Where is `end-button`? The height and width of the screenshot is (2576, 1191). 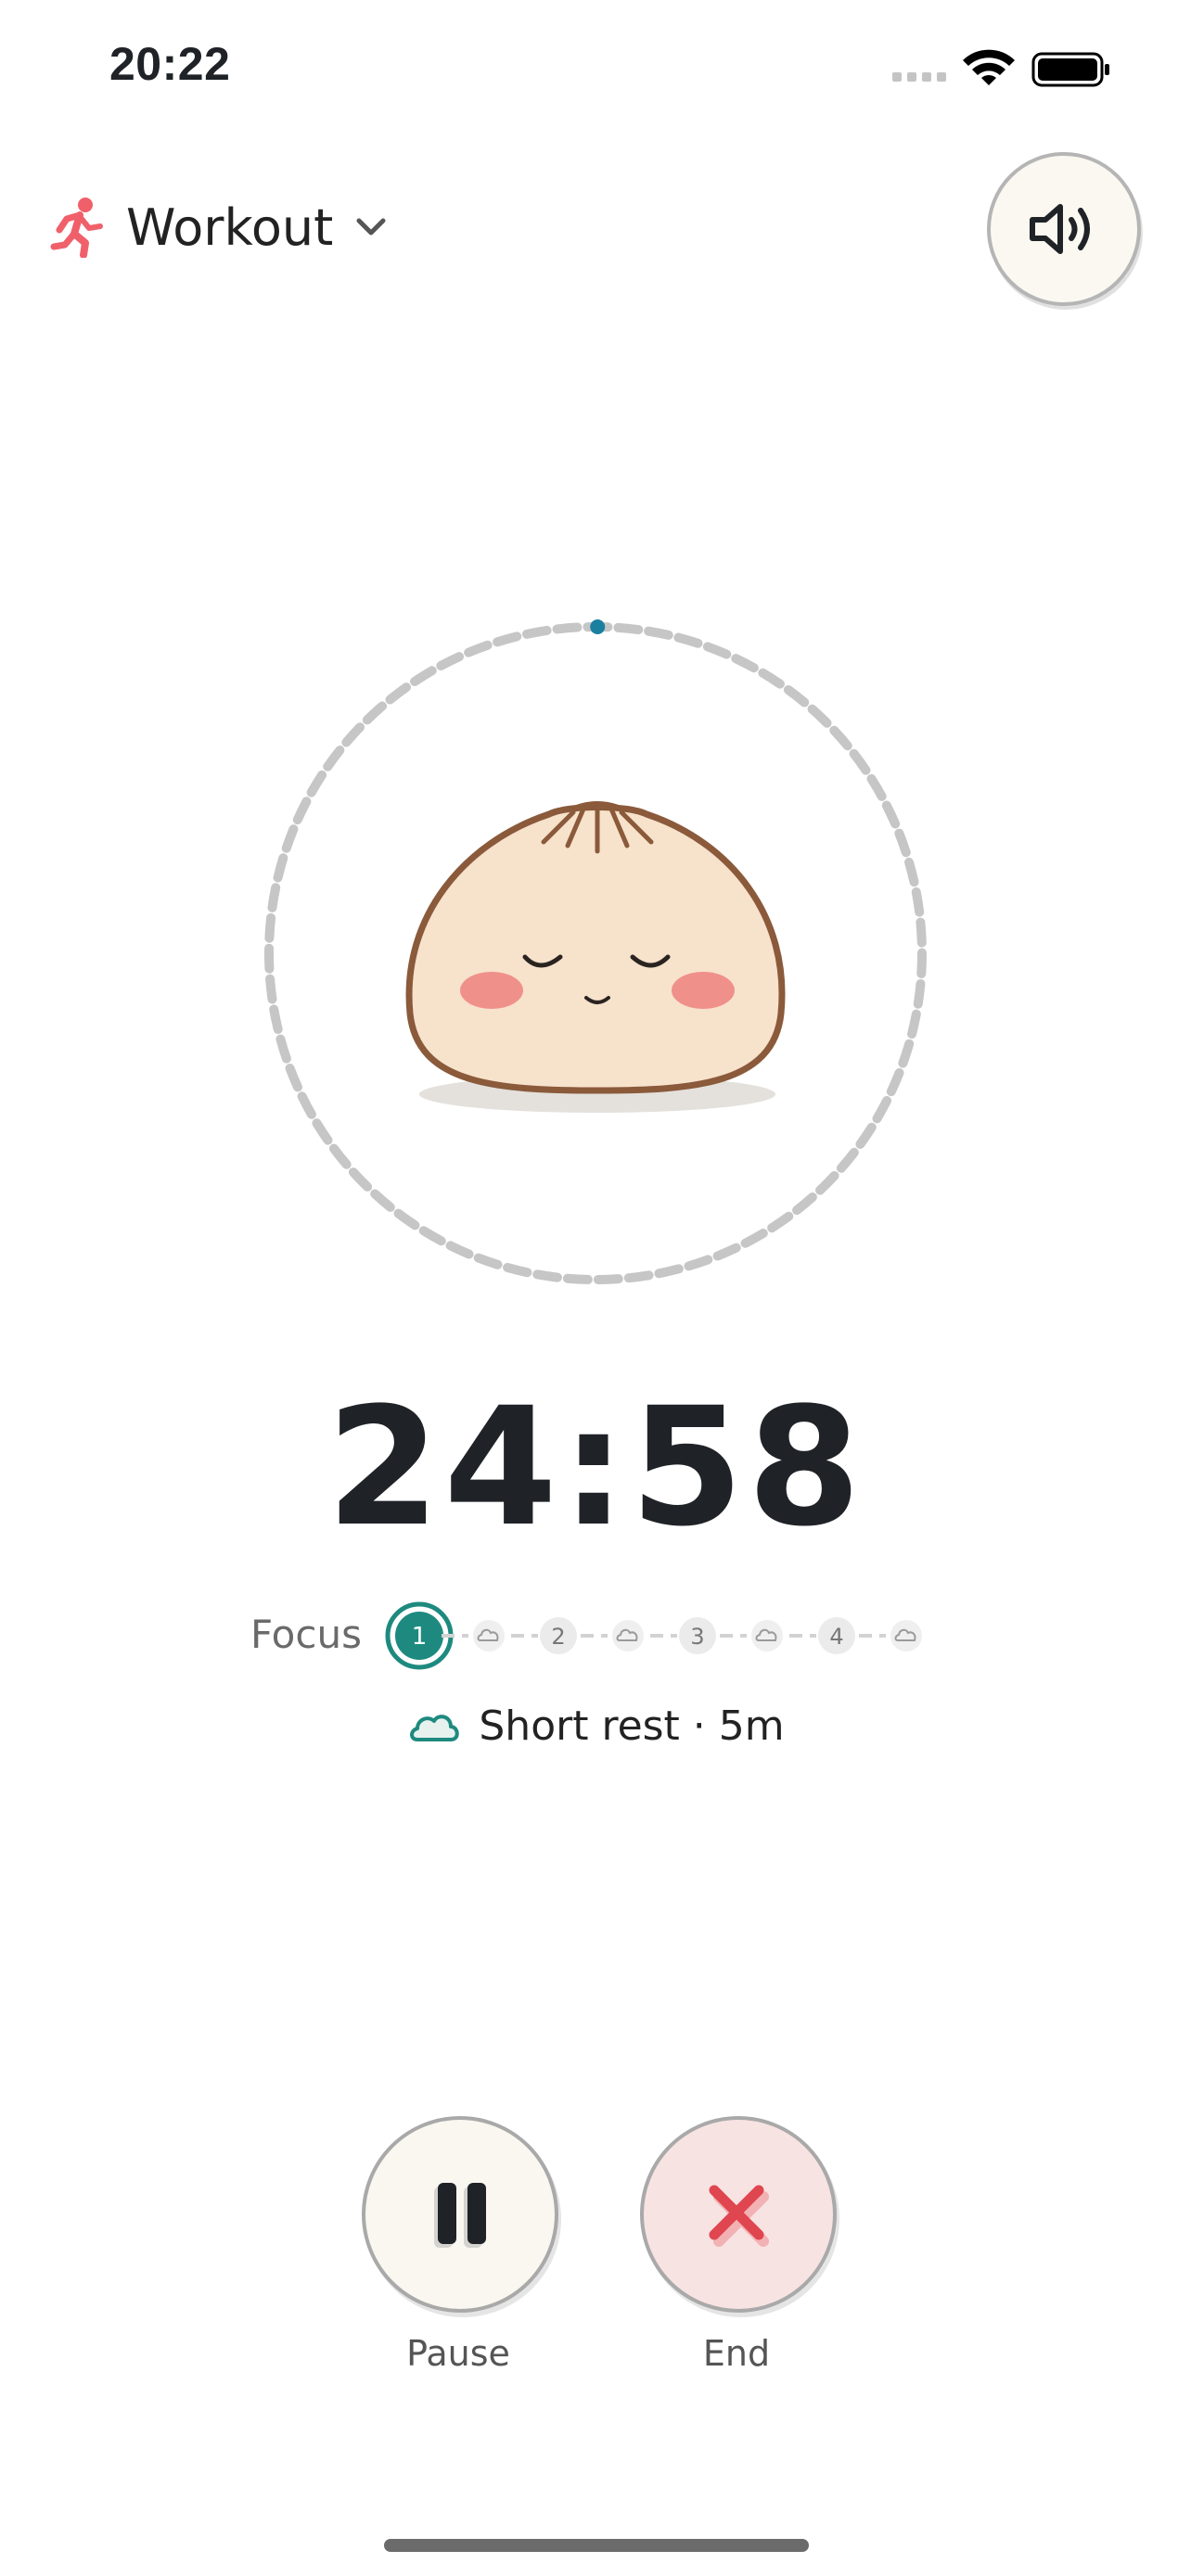
end-button is located at coordinates (738, 2214).